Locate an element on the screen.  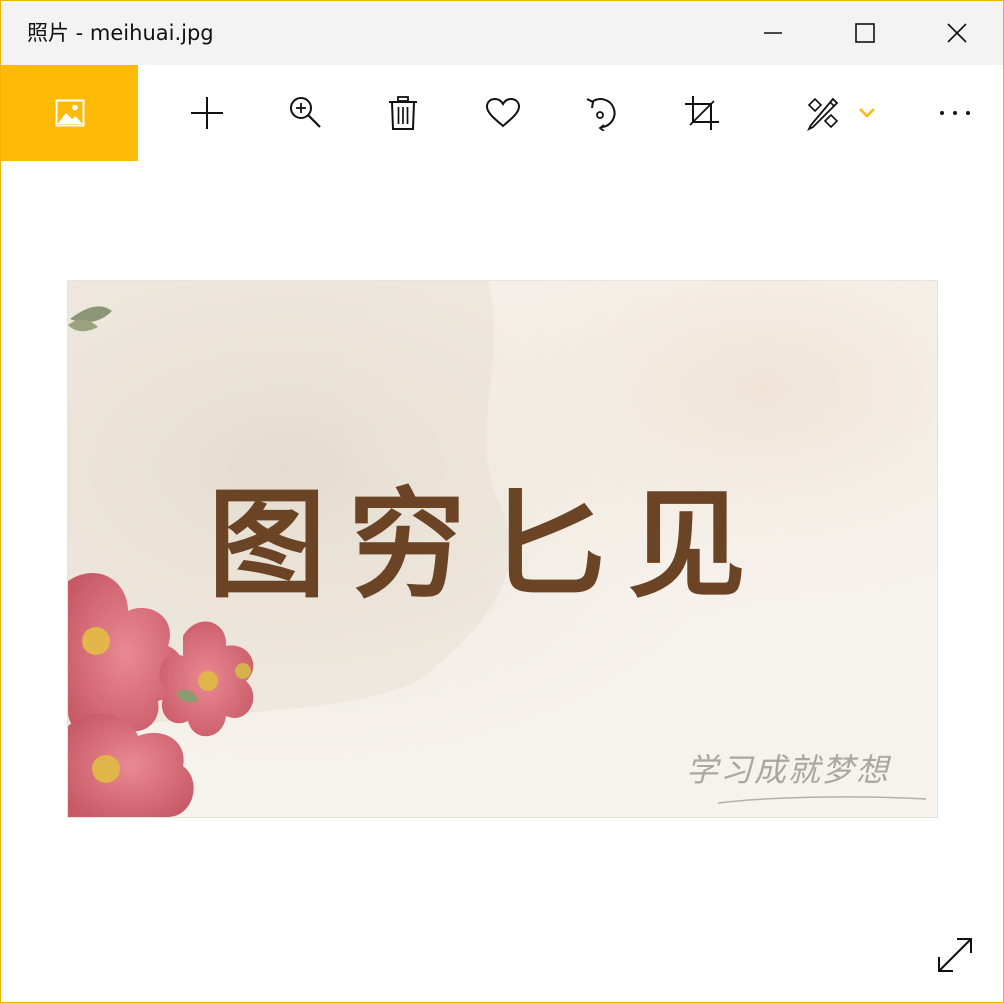
photo-signature-text: 学习成就梦想 is located at coordinates (789, 770).